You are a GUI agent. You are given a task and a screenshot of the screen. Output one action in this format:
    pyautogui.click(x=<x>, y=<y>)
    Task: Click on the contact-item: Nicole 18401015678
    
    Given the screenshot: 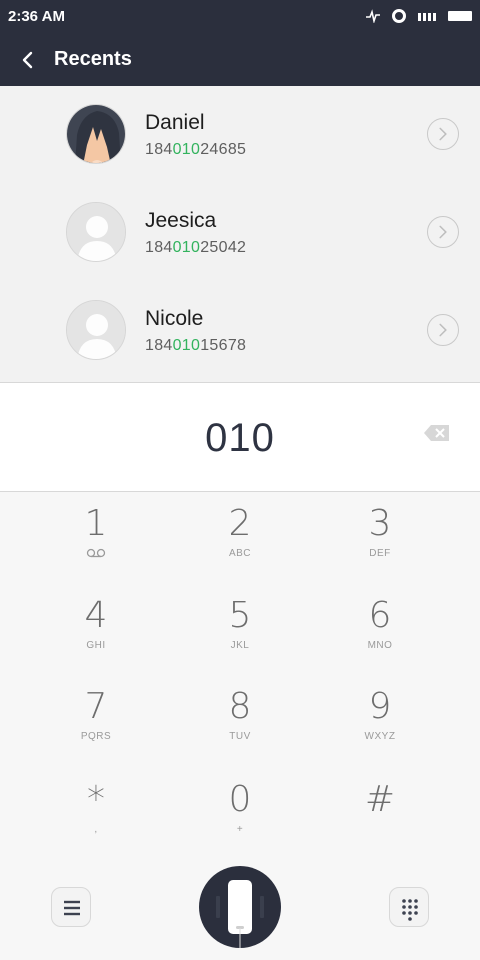 What is the action you would take?
    pyautogui.click(x=240, y=331)
    